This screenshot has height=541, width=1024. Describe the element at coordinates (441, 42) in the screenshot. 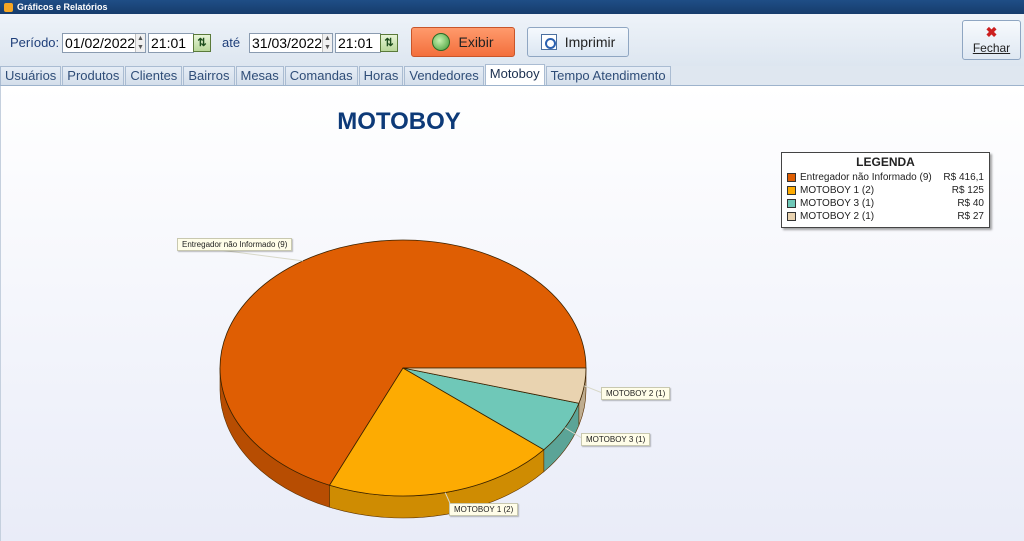

I see `refresh-icon` at that location.